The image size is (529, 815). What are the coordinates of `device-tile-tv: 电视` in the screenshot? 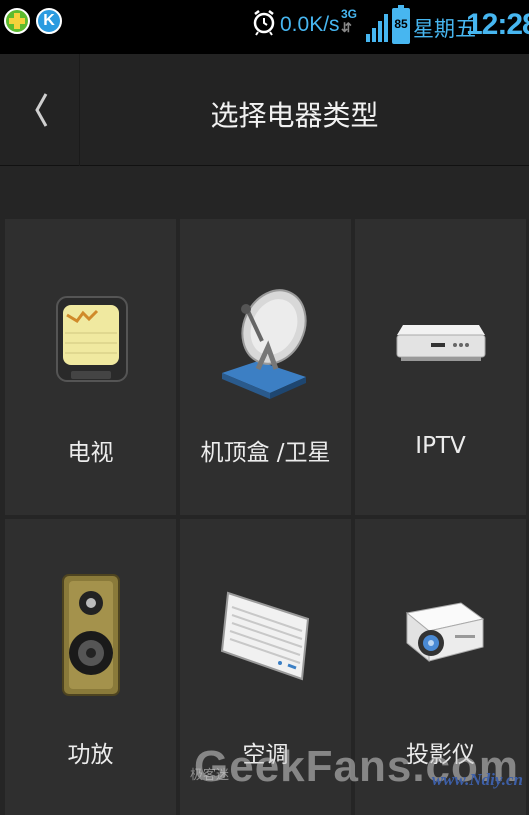 It's located at (90, 367).